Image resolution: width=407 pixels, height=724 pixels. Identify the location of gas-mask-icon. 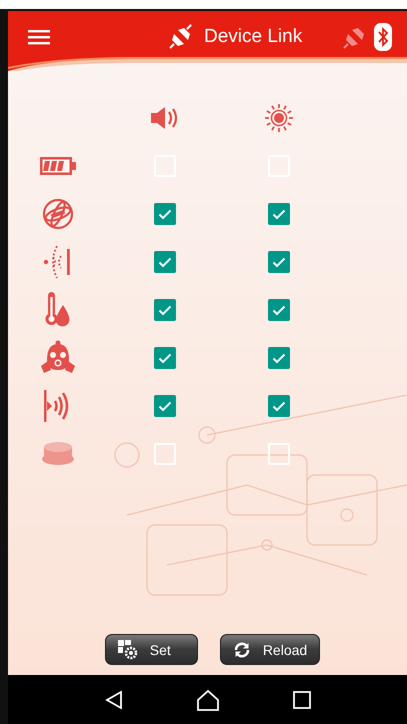
(58, 358).